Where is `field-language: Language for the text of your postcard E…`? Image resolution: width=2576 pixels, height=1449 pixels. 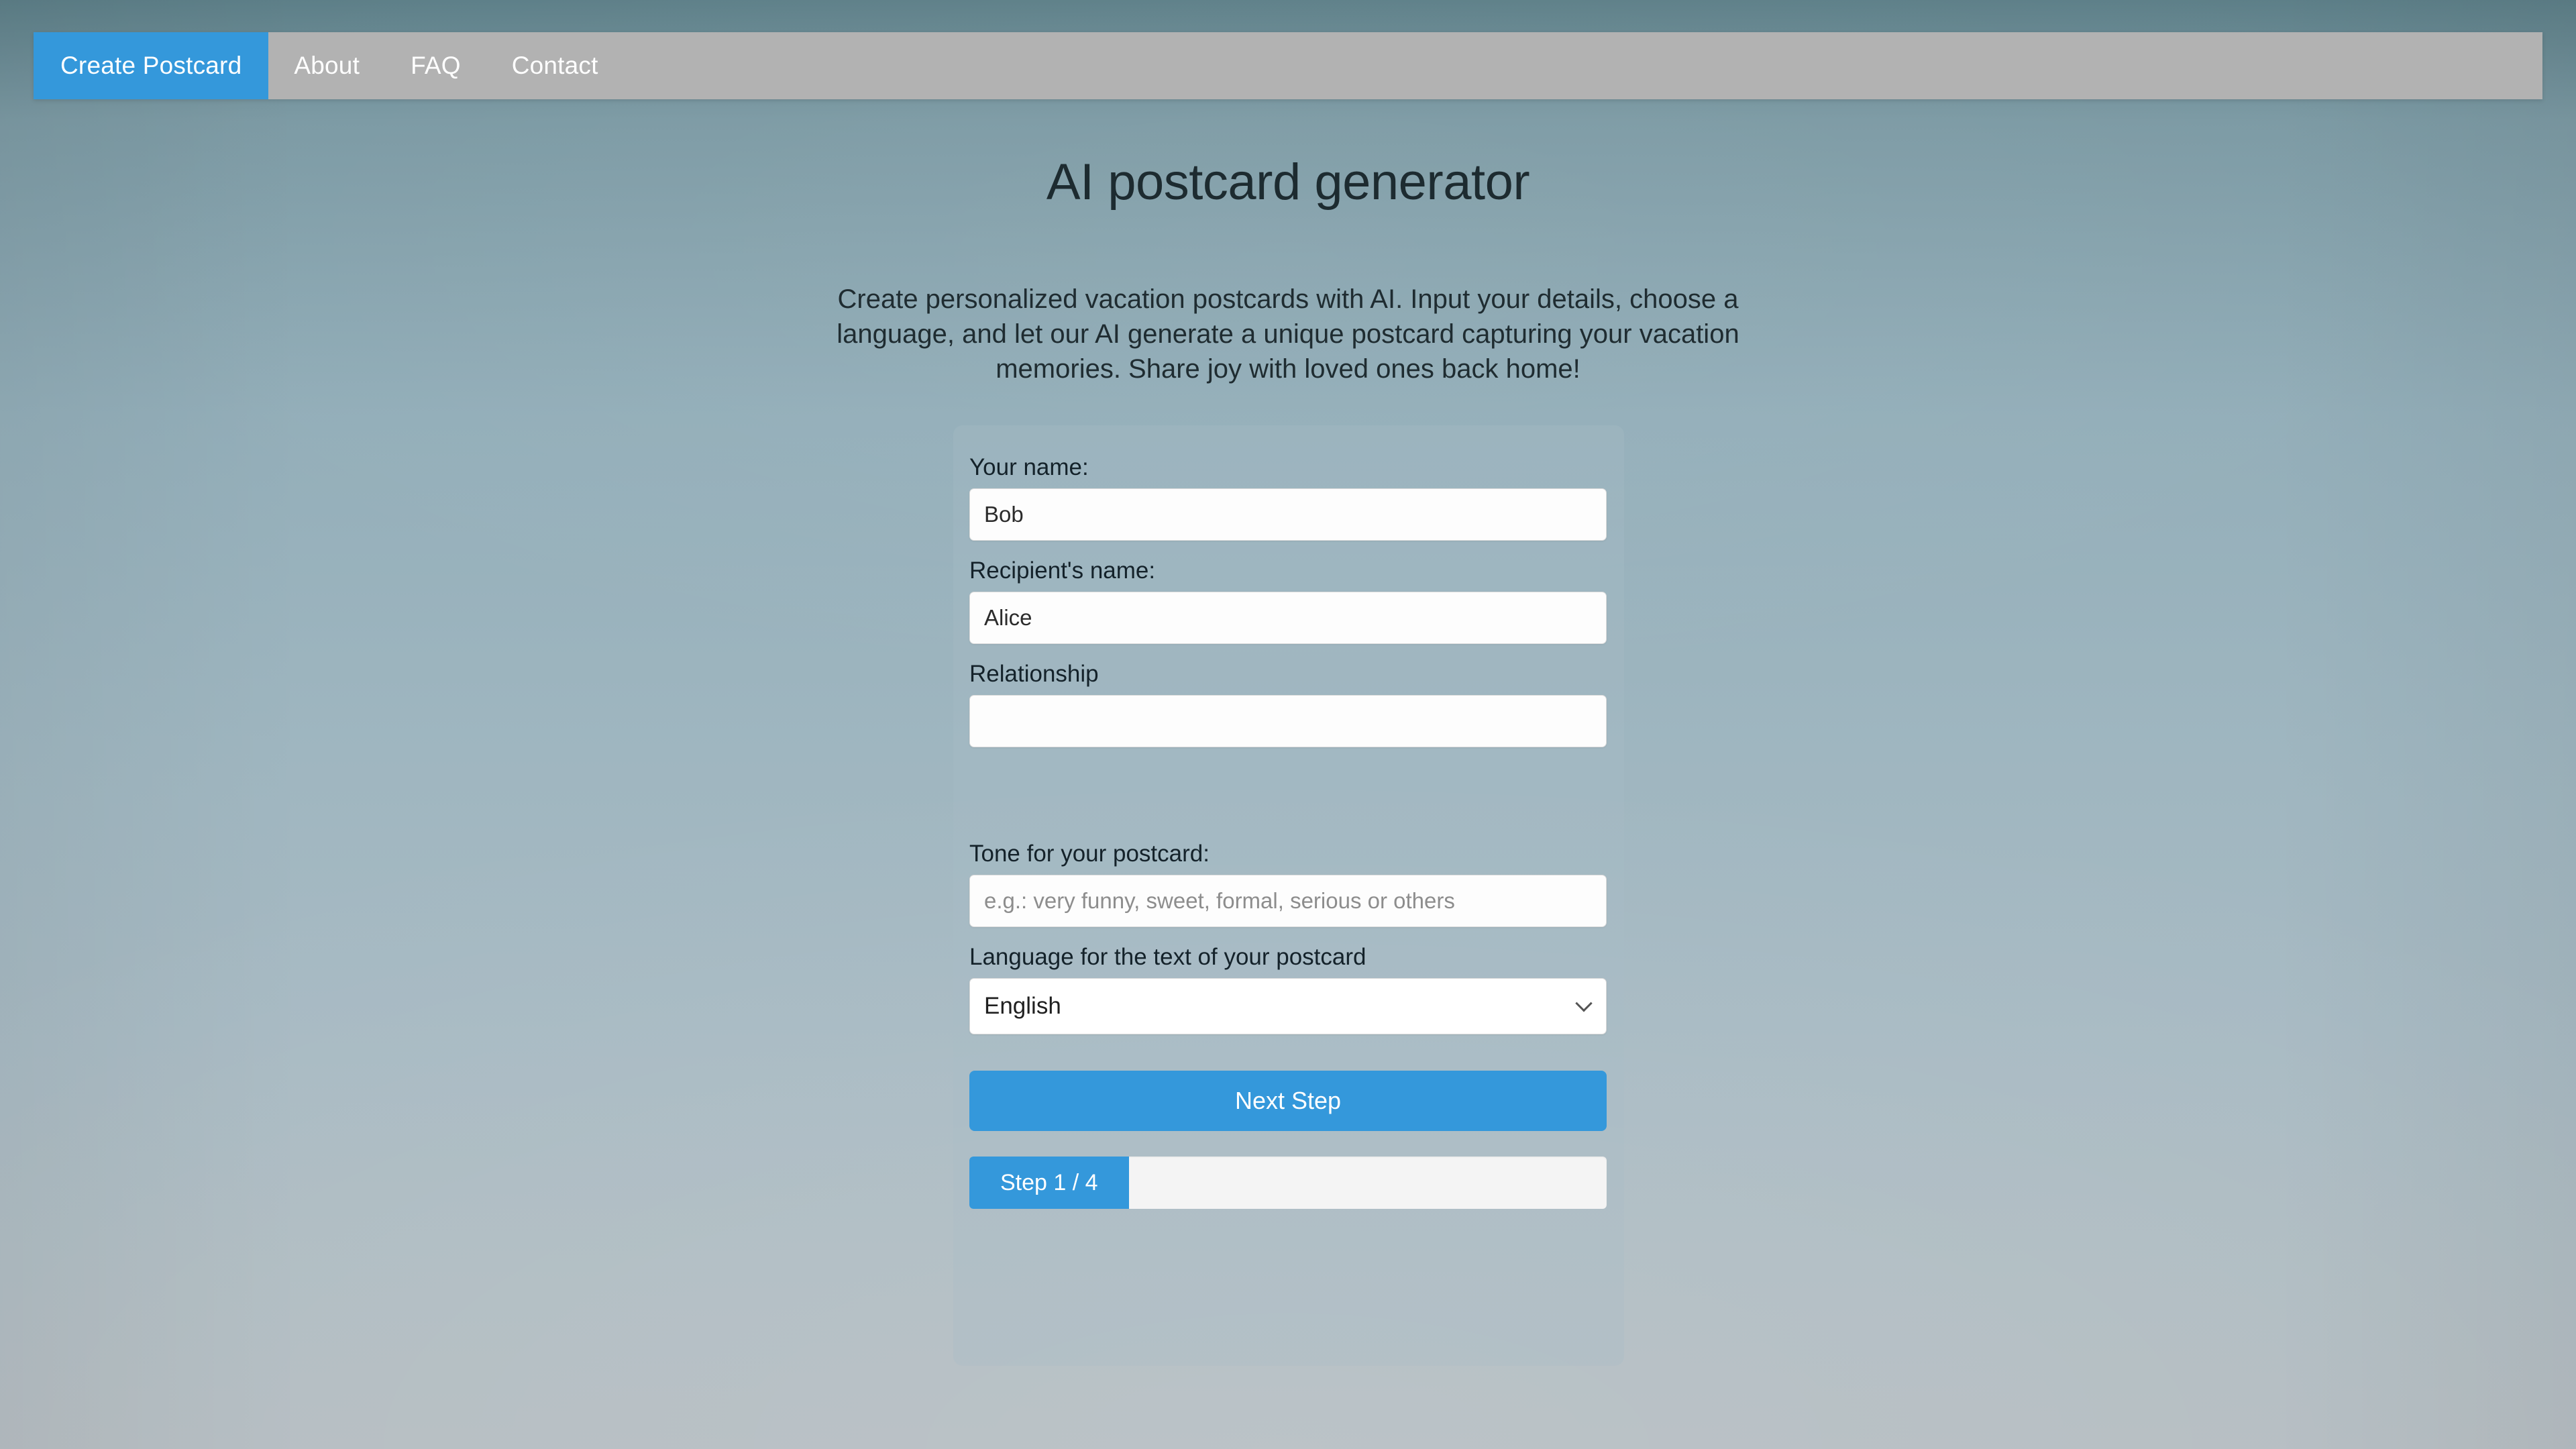
field-language: Language for the text of your postcard E… is located at coordinates (1288, 988).